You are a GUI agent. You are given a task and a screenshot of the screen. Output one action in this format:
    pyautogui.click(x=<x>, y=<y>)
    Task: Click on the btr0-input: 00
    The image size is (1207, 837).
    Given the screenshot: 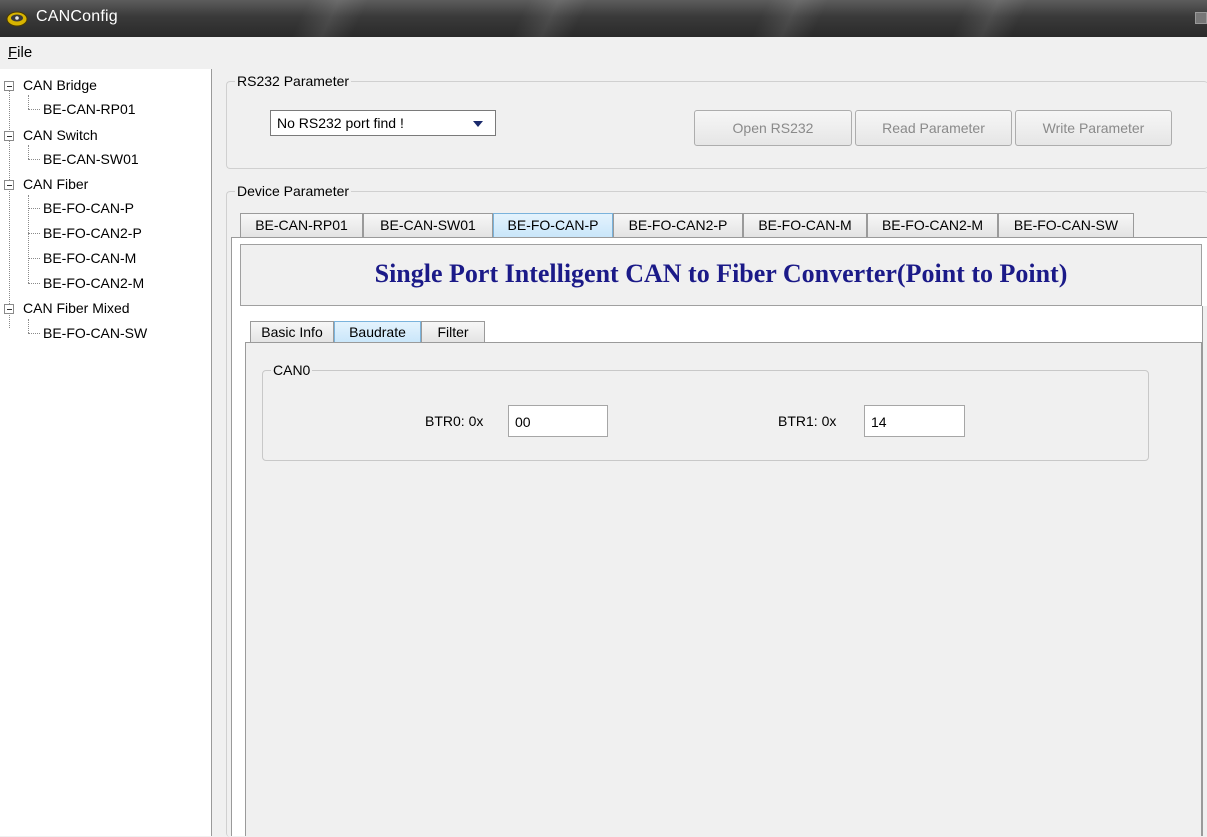 What is the action you would take?
    pyautogui.click(x=558, y=421)
    